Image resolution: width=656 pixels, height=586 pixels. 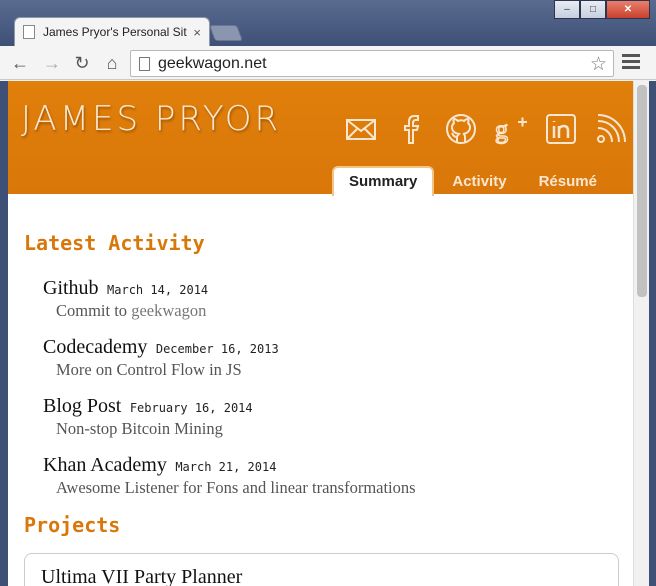 I want to click on activity-desc-text: Non-stop Bitcoin Mining, so click(x=139, y=428).